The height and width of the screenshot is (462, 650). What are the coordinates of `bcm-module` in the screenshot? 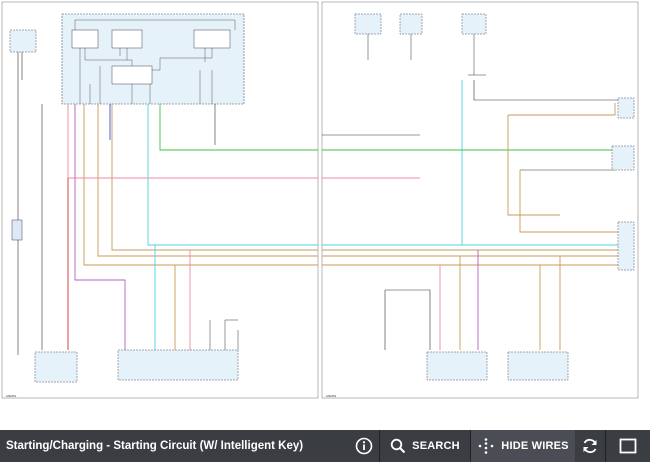 It's located at (178, 365).